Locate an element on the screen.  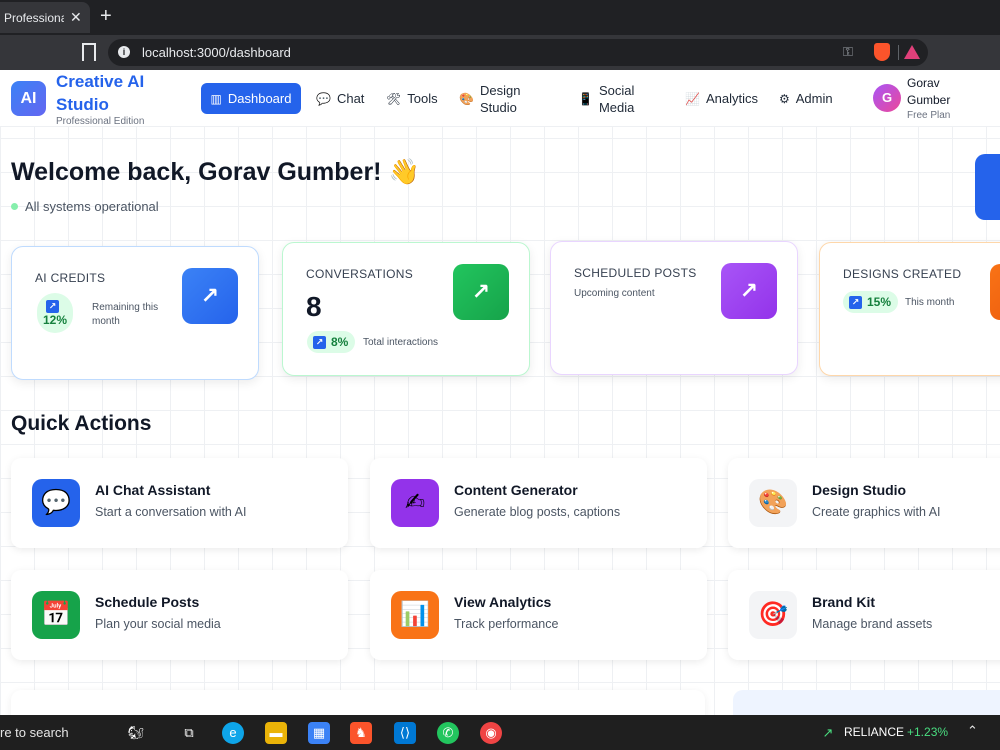
nav-analytics: 📈 Analytics is located at coordinates (721, 98).